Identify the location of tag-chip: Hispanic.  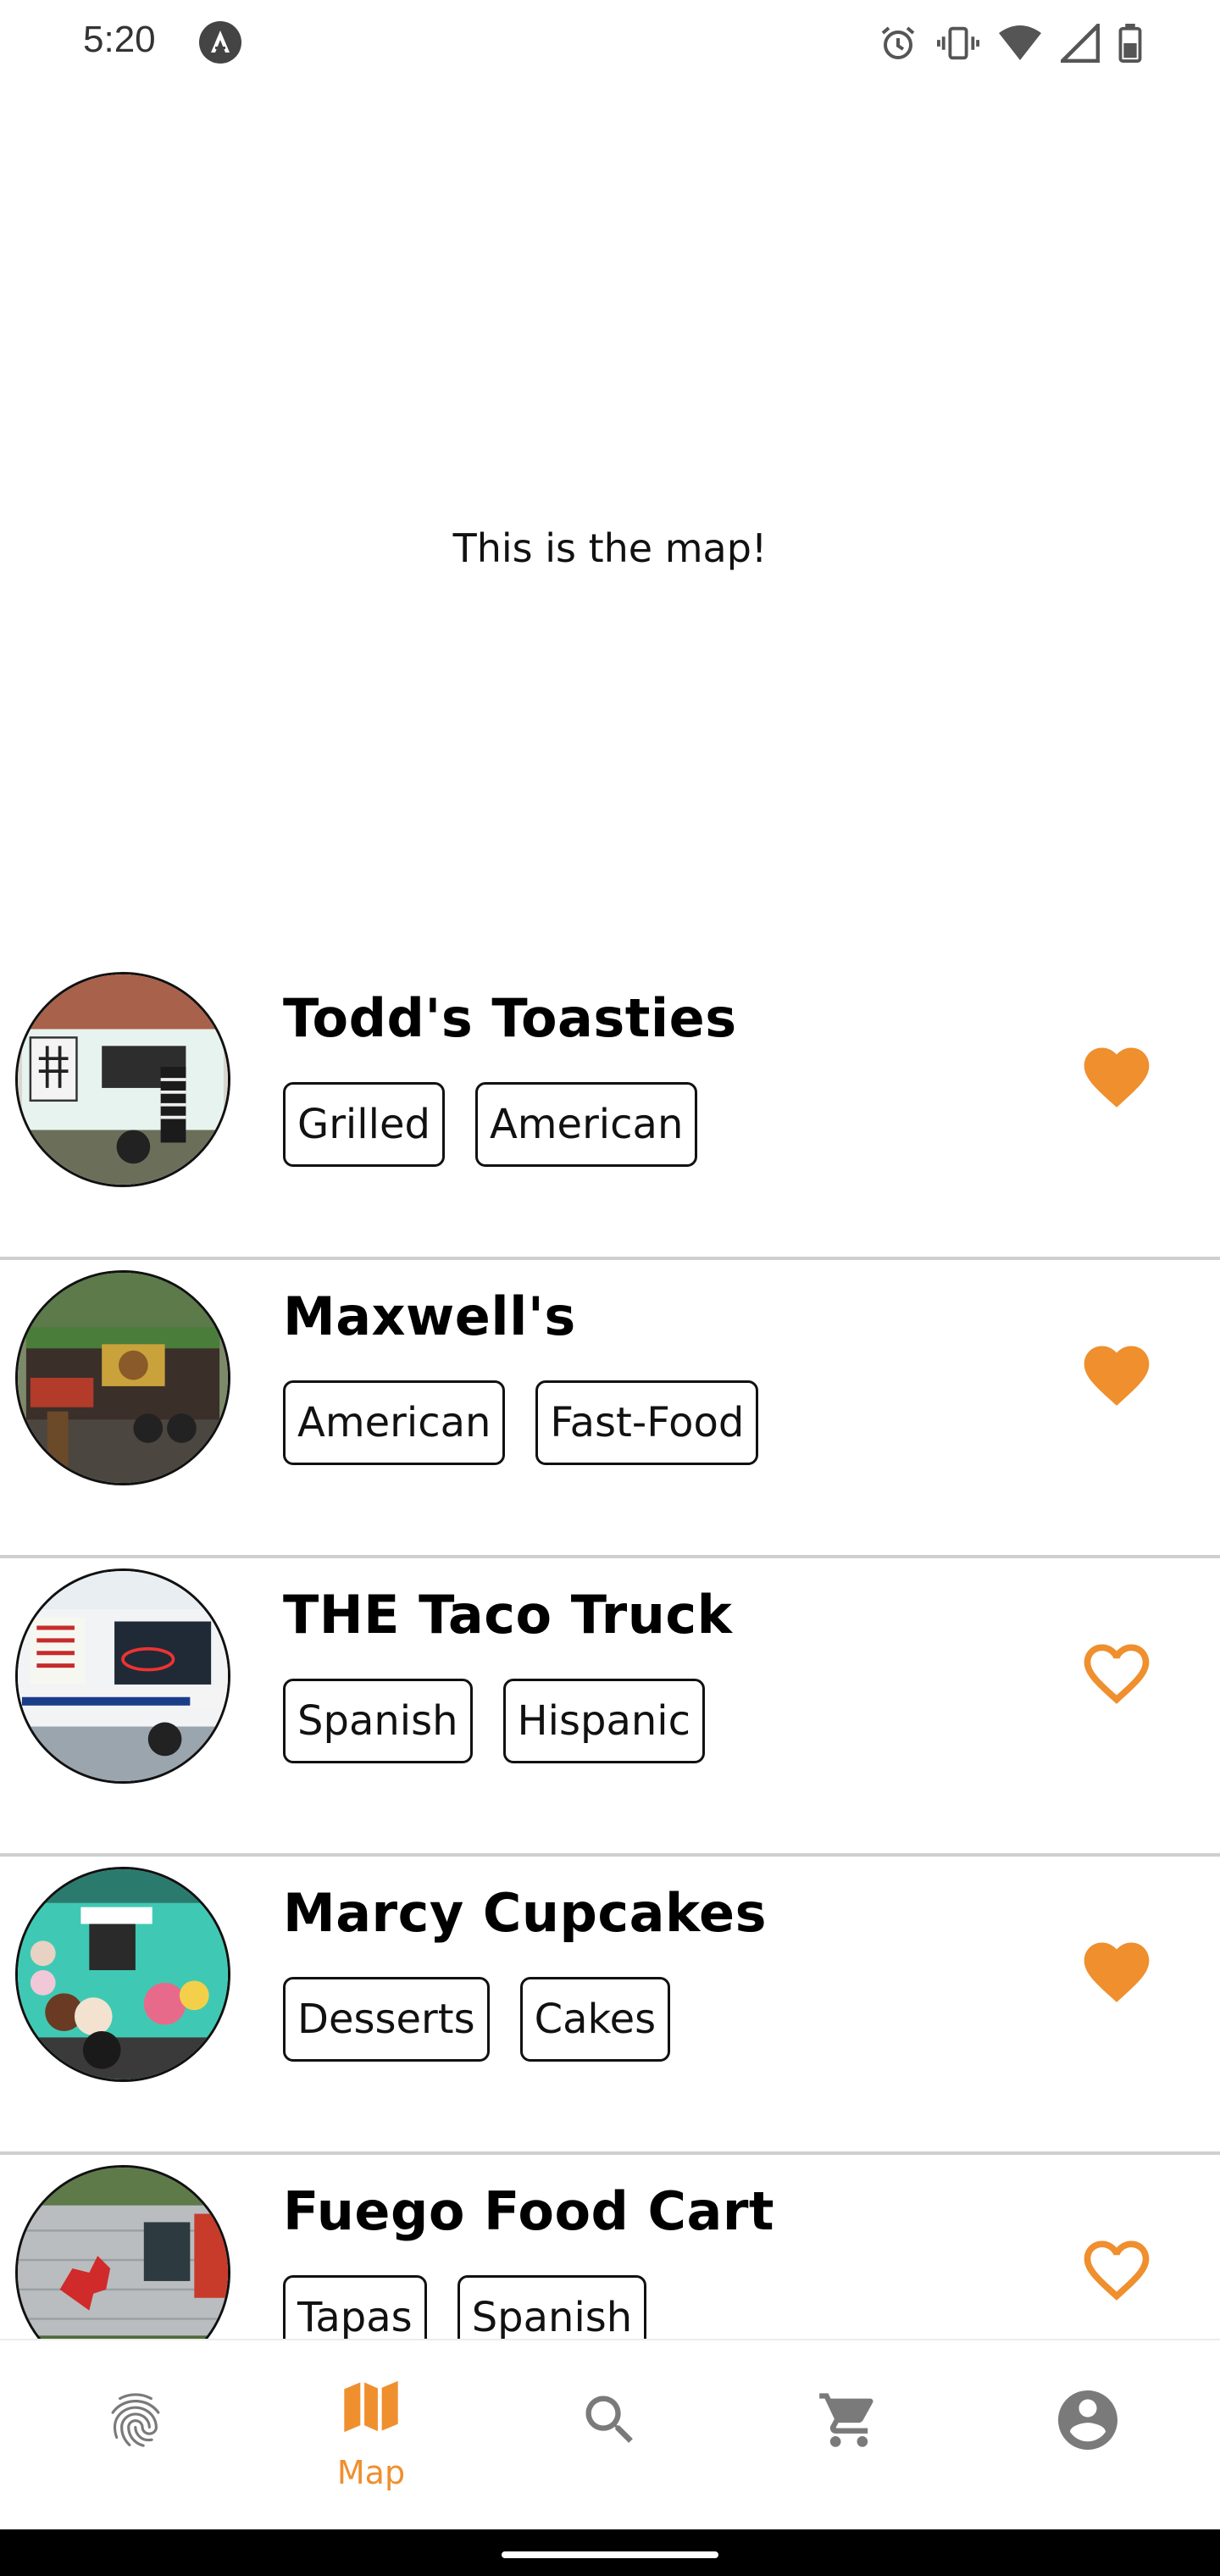
(604, 1721).